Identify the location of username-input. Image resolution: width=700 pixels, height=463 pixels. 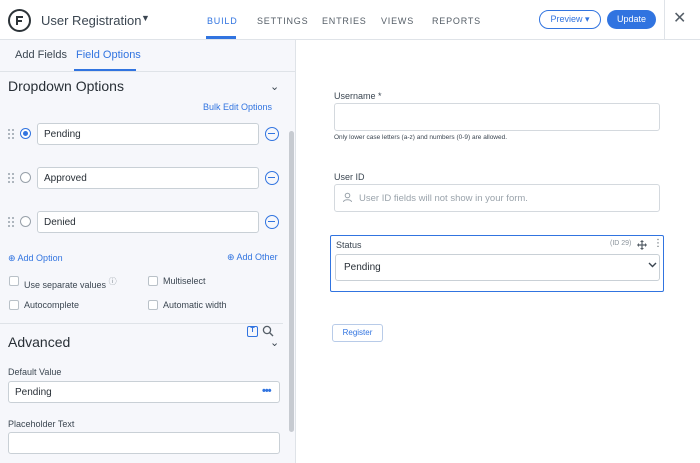
(497, 117).